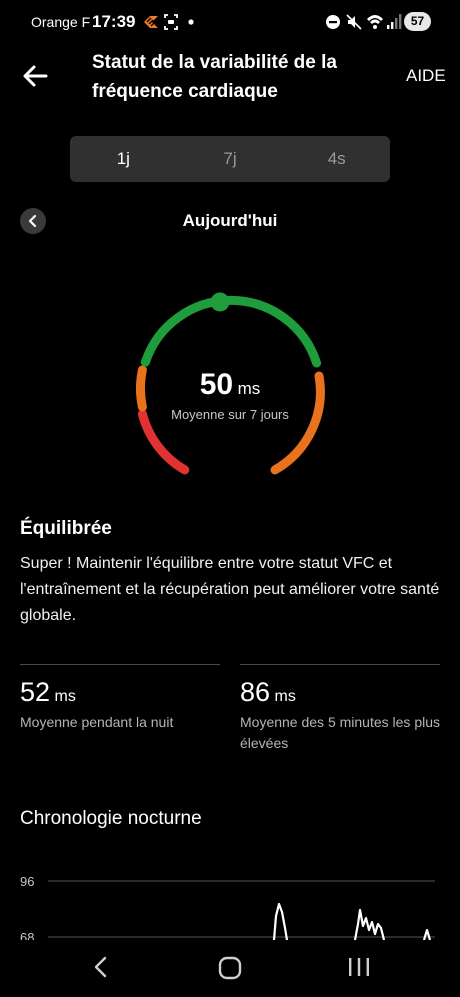  What do you see at coordinates (101, 967) in the screenshot?
I see `nav-back-icon` at bounding box center [101, 967].